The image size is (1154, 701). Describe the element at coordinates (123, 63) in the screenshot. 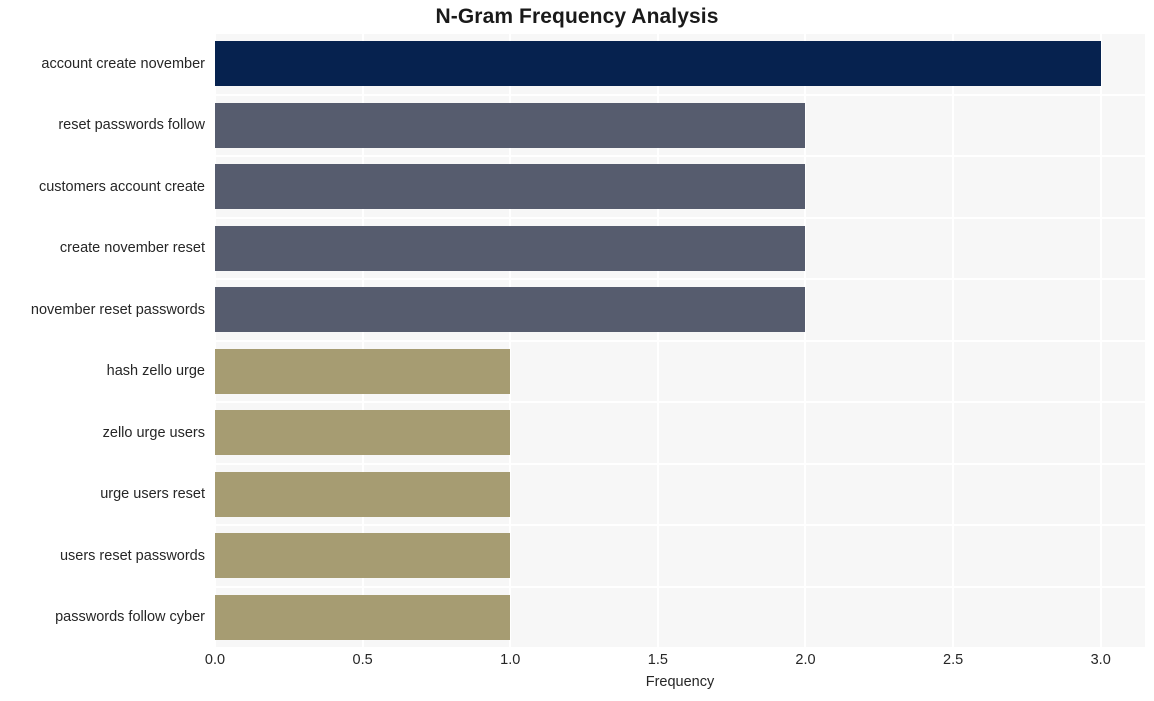

I see `y-axis-tick-label: account create november` at that location.